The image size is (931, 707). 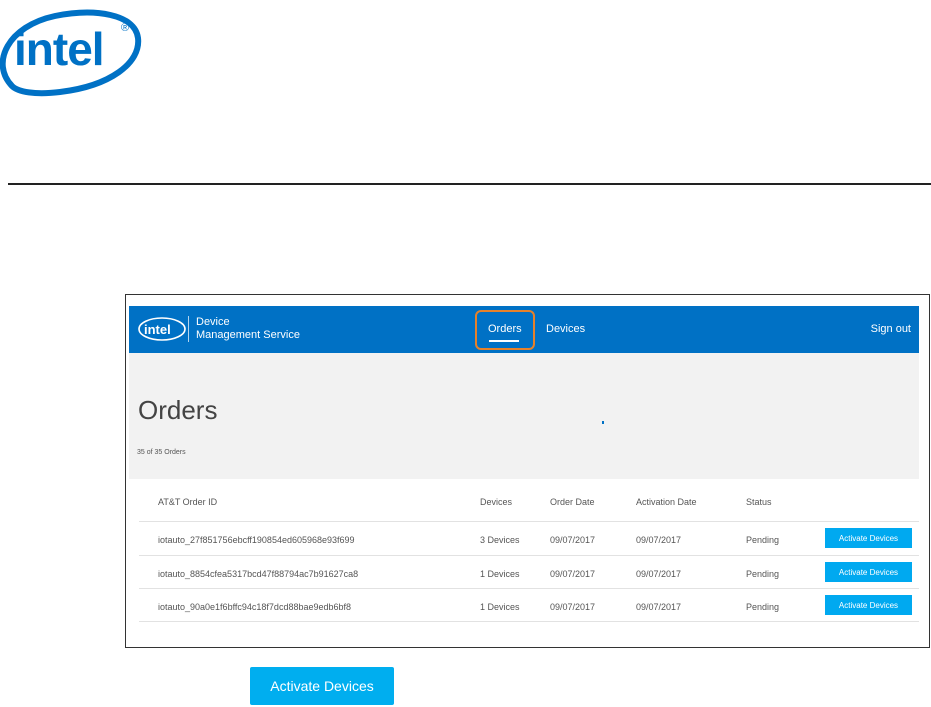 I want to click on header-devices: Devices, so click(x=496, y=502).